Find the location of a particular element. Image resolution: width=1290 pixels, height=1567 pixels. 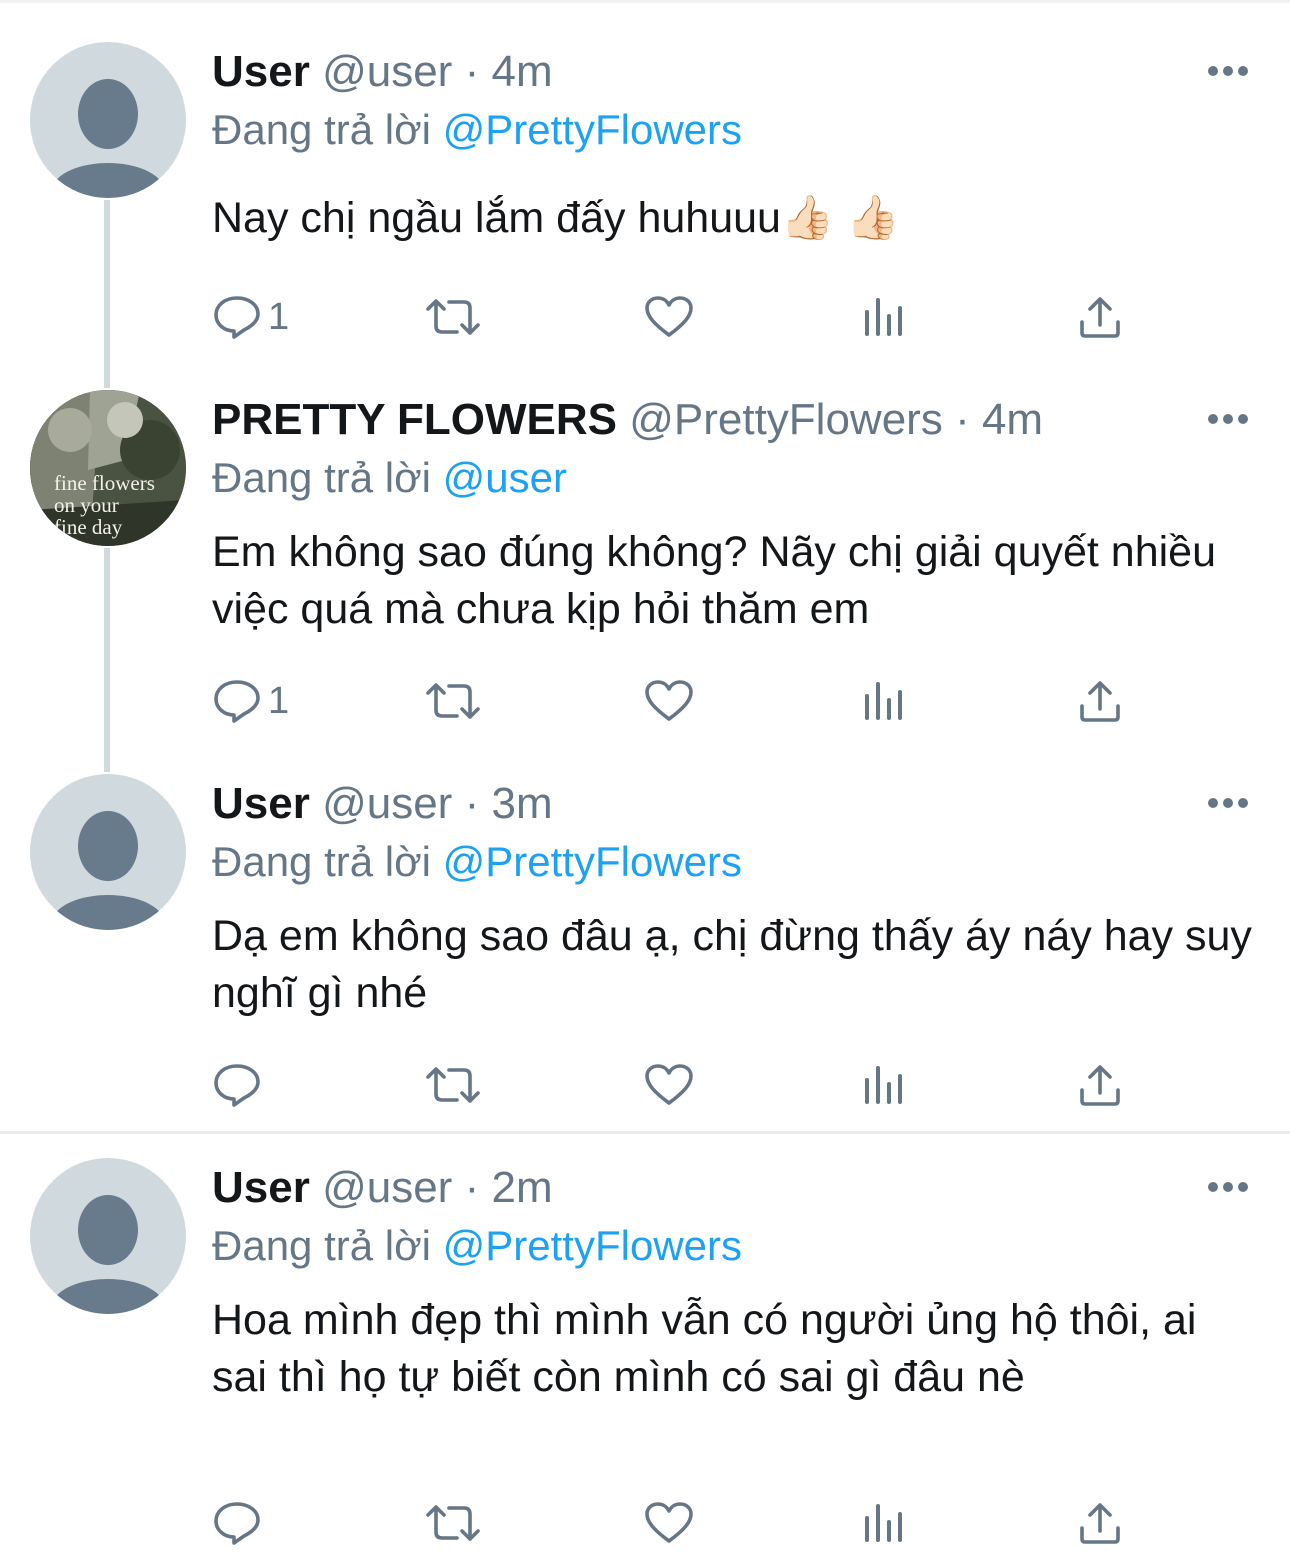

replying-to: Đang trả lời @user is located at coordinates (389, 478).